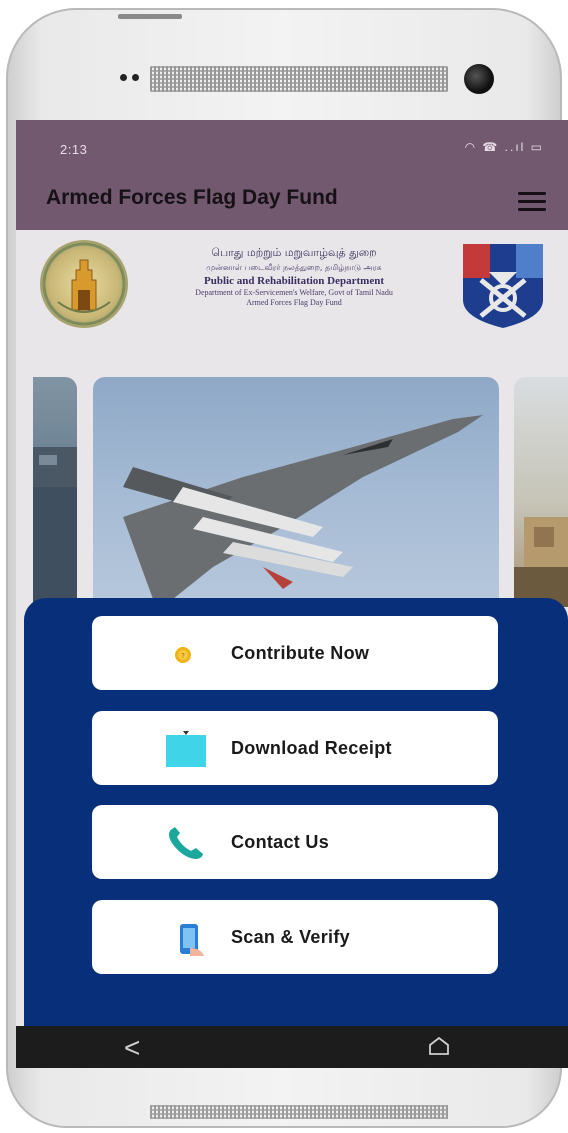 Image resolution: width=568 pixels, height=1133 pixels. Describe the element at coordinates (129, 77) in the screenshot. I see `sensor-dots` at that location.